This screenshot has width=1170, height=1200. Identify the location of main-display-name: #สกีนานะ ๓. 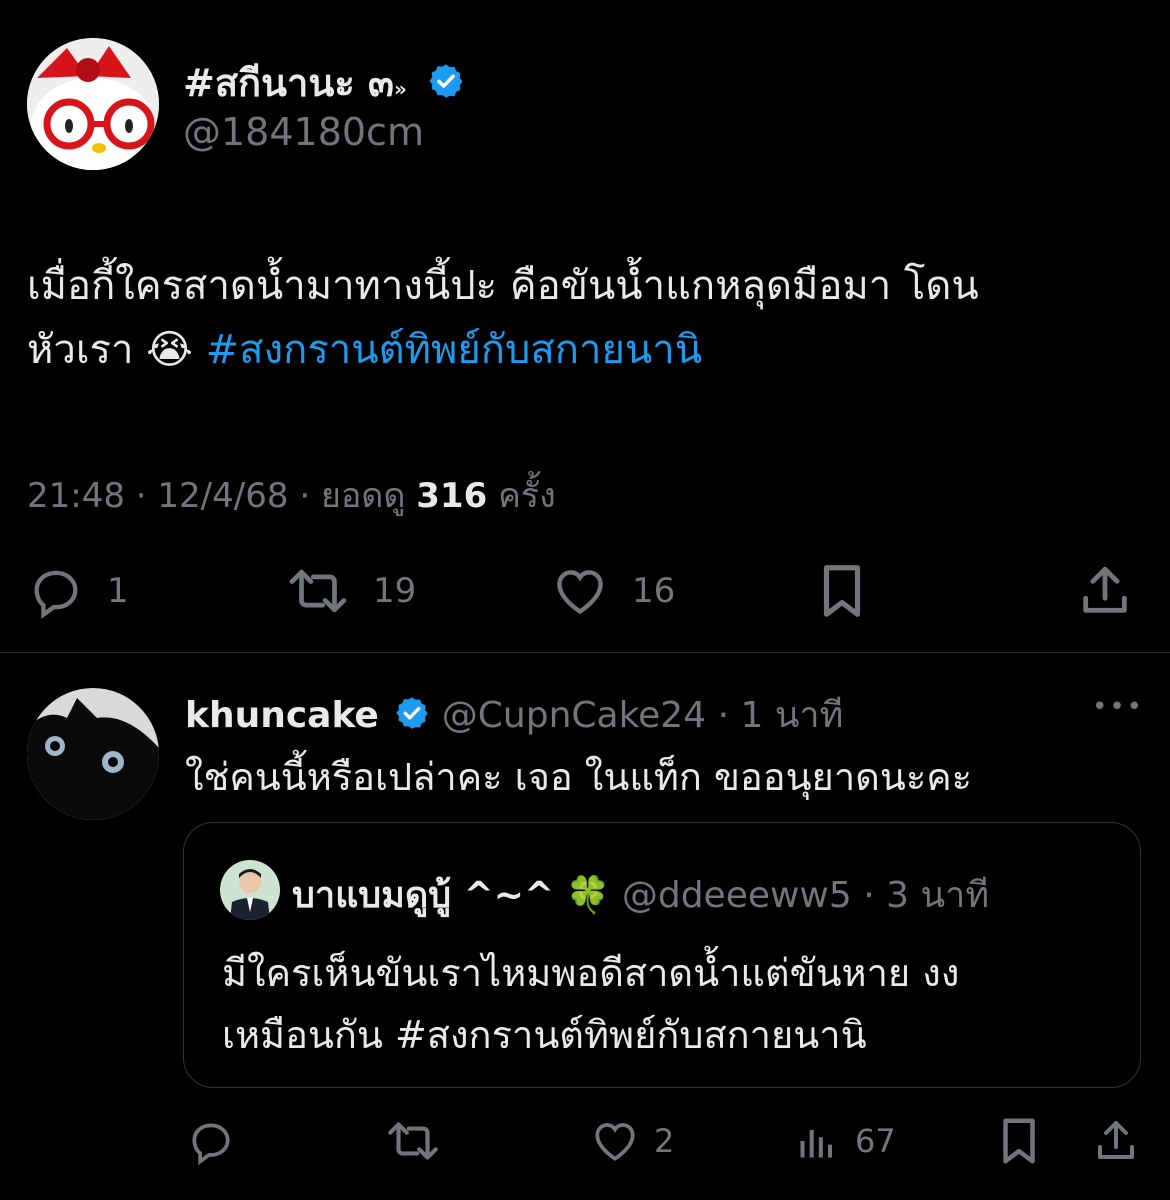
(288, 83).